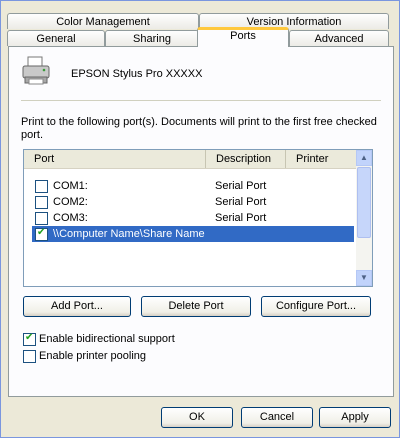 This screenshot has height=438, width=400. What do you see at coordinates (129, 234) in the screenshot?
I see `port-name: \\Computer Name\Share Name` at bounding box center [129, 234].